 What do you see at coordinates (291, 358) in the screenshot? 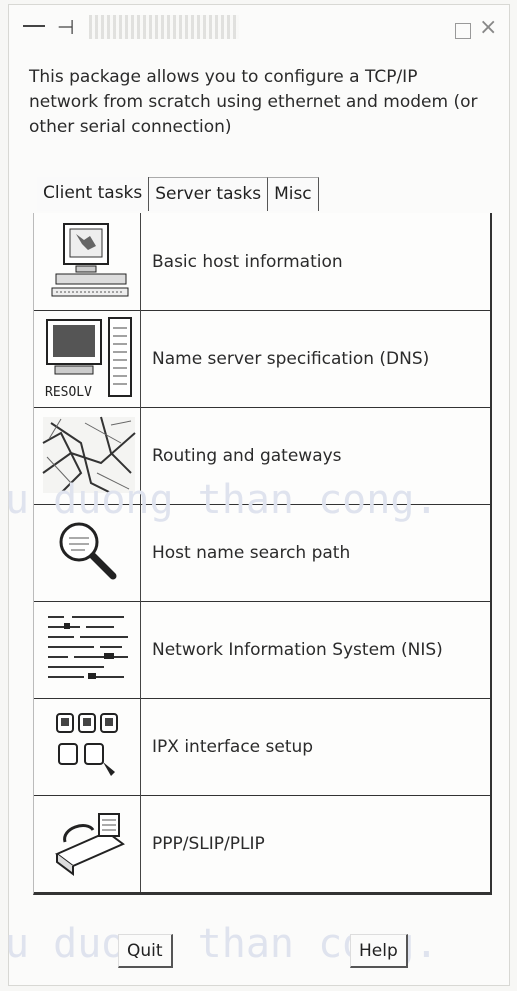
I see `task-label: Name server specification (DNS)` at bounding box center [291, 358].